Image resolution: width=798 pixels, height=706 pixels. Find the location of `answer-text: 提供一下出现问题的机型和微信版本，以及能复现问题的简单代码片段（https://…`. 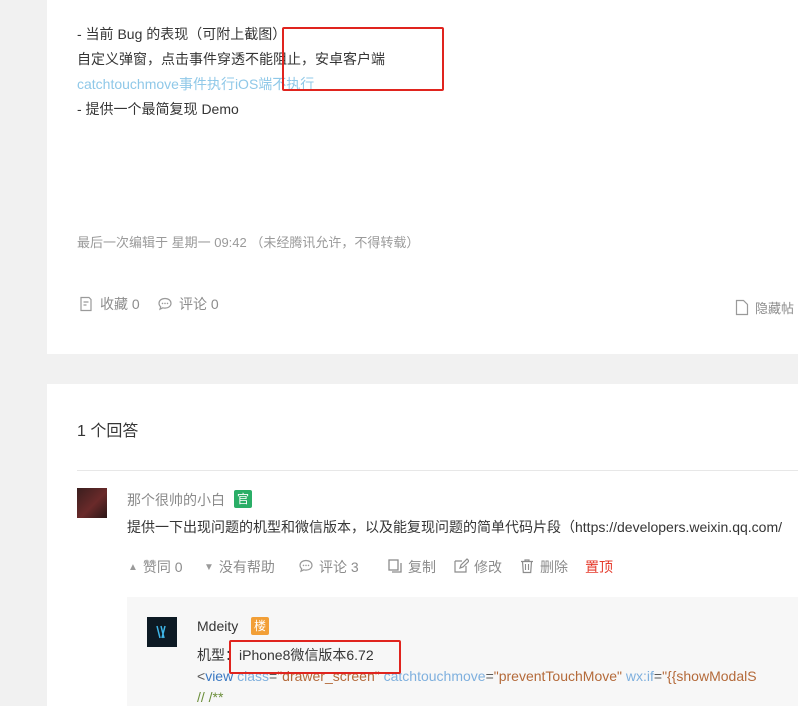

answer-text: 提供一下出现问题的机型和微信版本，以及能复现问题的简单代码片段（https://… is located at coordinates (454, 527).